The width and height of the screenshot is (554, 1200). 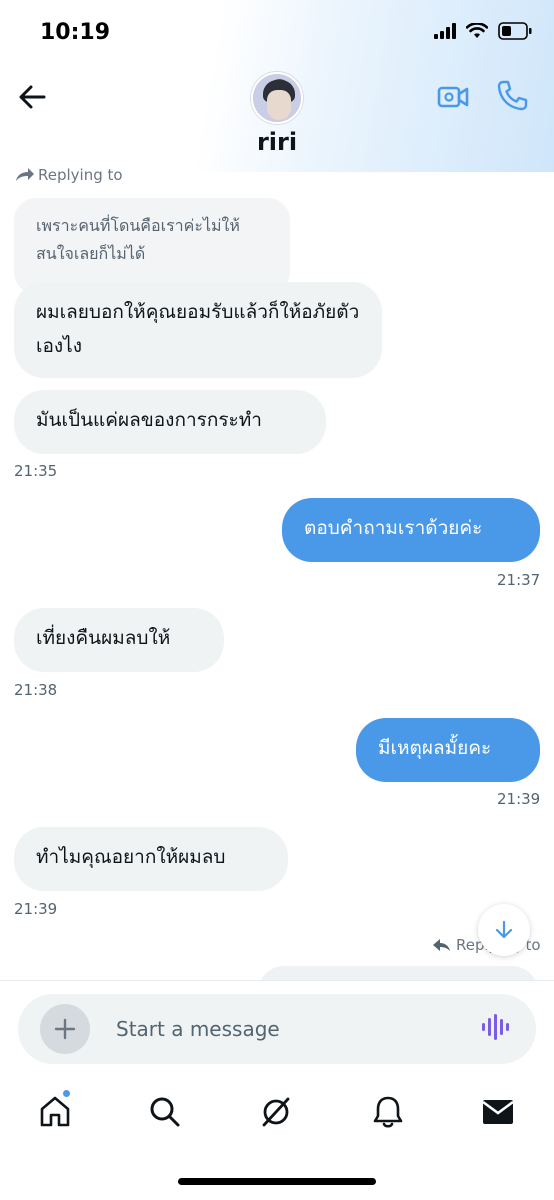 I want to click on arrow-down-icon, so click(x=504, y=929).